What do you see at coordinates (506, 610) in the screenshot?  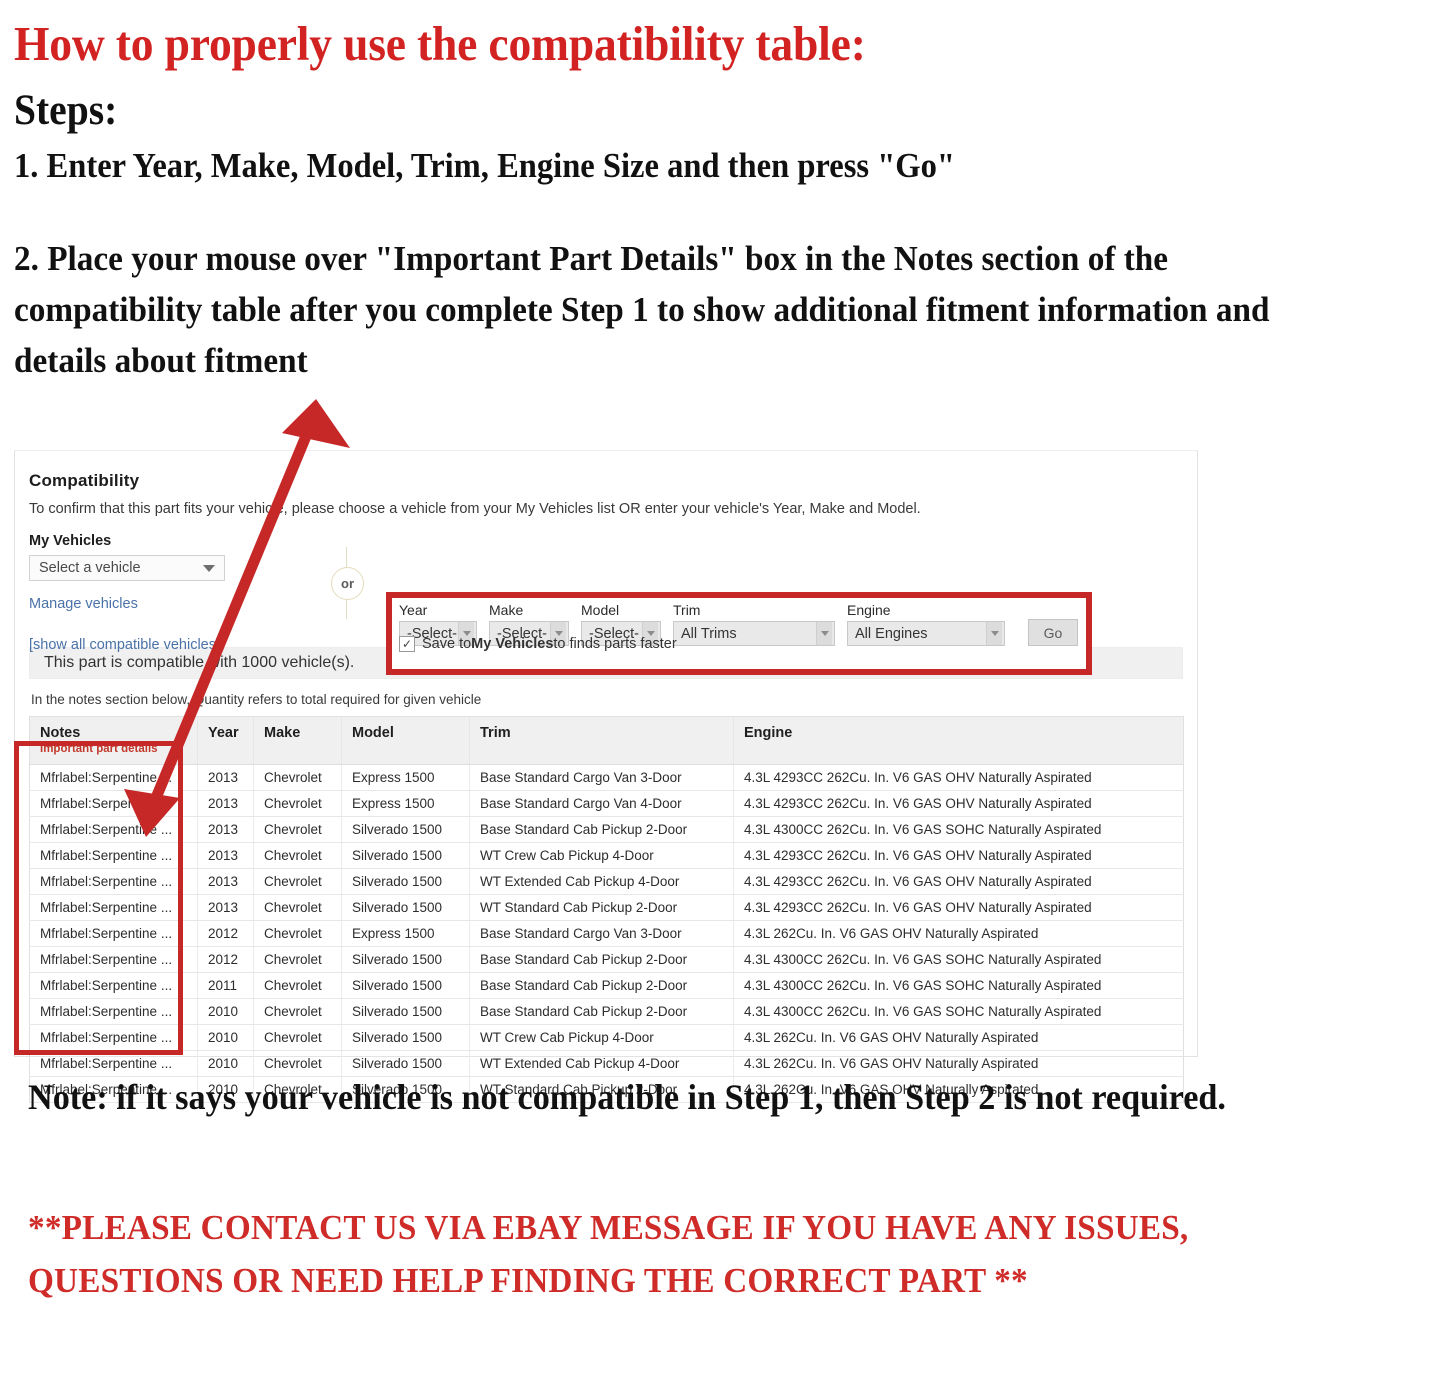 I see `make-label: Make` at bounding box center [506, 610].